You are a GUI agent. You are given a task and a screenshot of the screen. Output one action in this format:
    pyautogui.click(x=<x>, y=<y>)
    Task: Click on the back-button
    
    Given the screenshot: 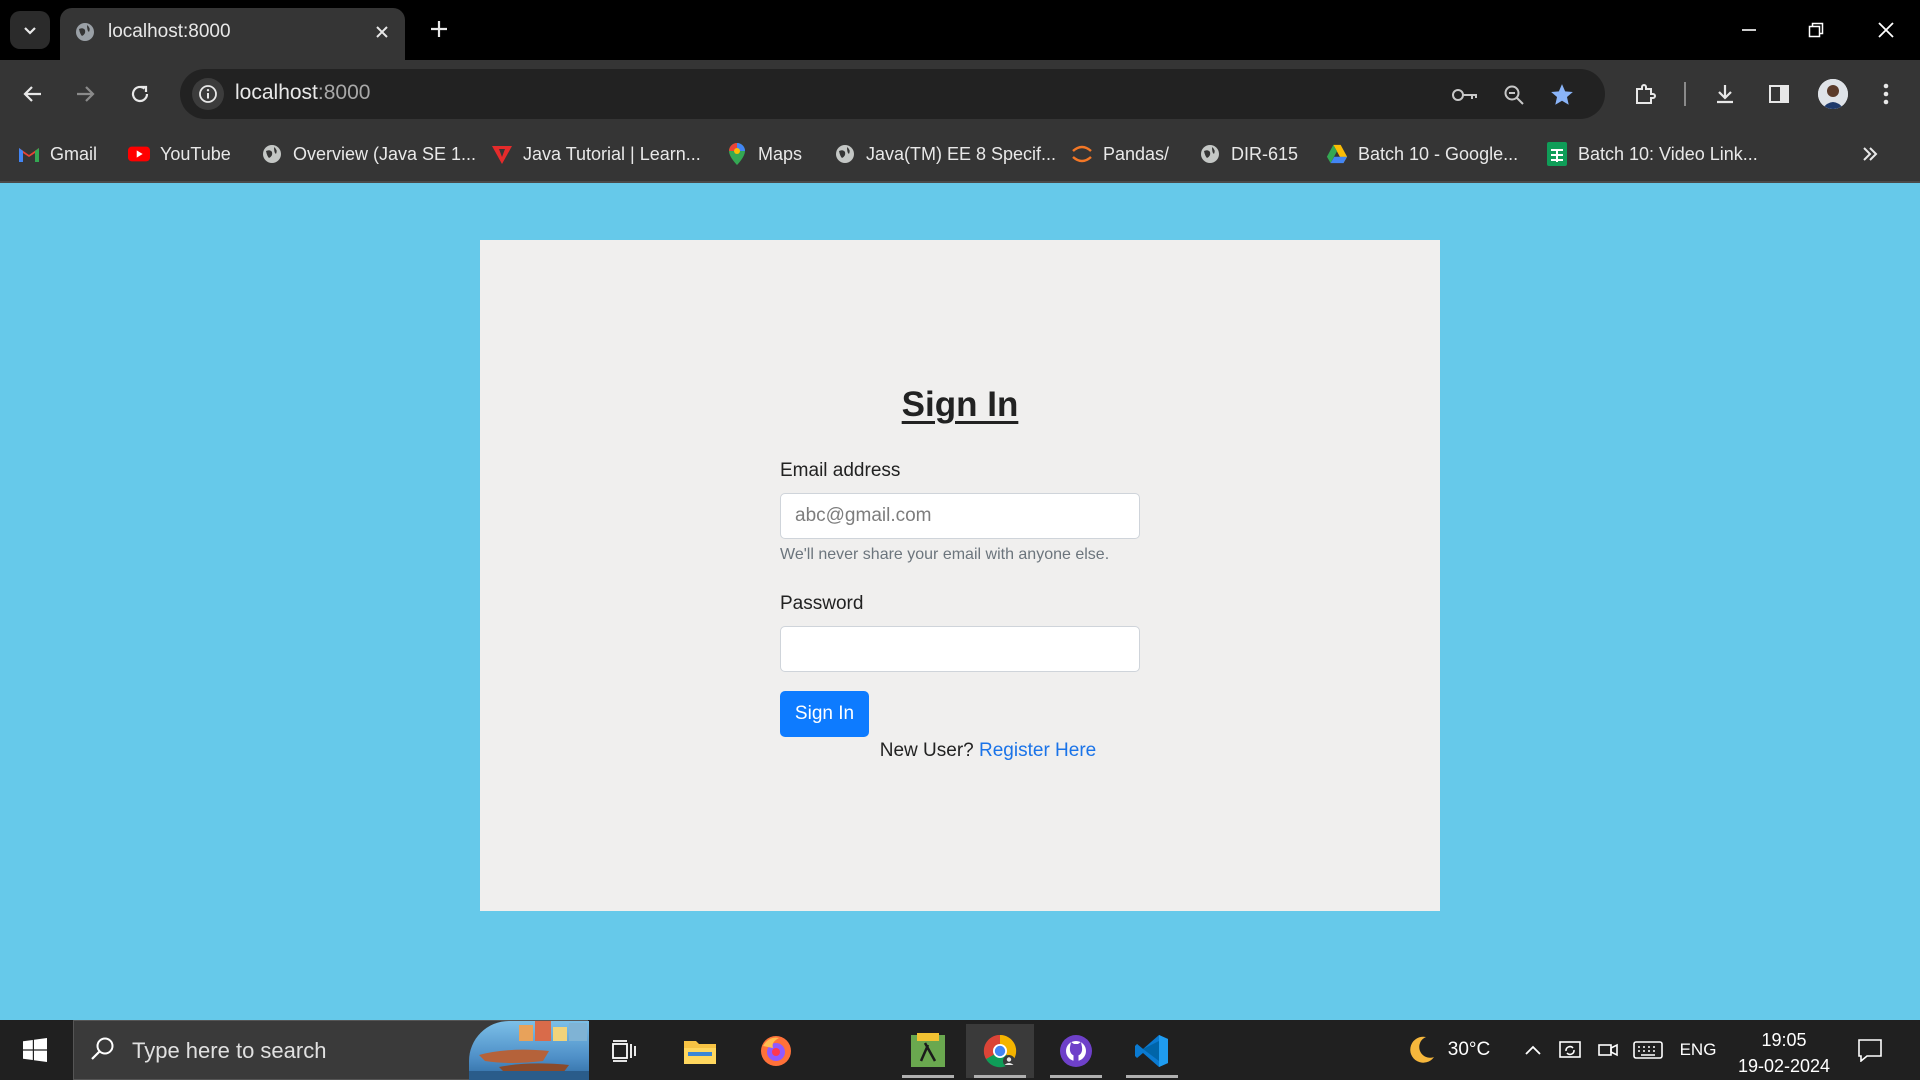 What is the action you would take?
    pyautogui.click(x=33, y=94)
    